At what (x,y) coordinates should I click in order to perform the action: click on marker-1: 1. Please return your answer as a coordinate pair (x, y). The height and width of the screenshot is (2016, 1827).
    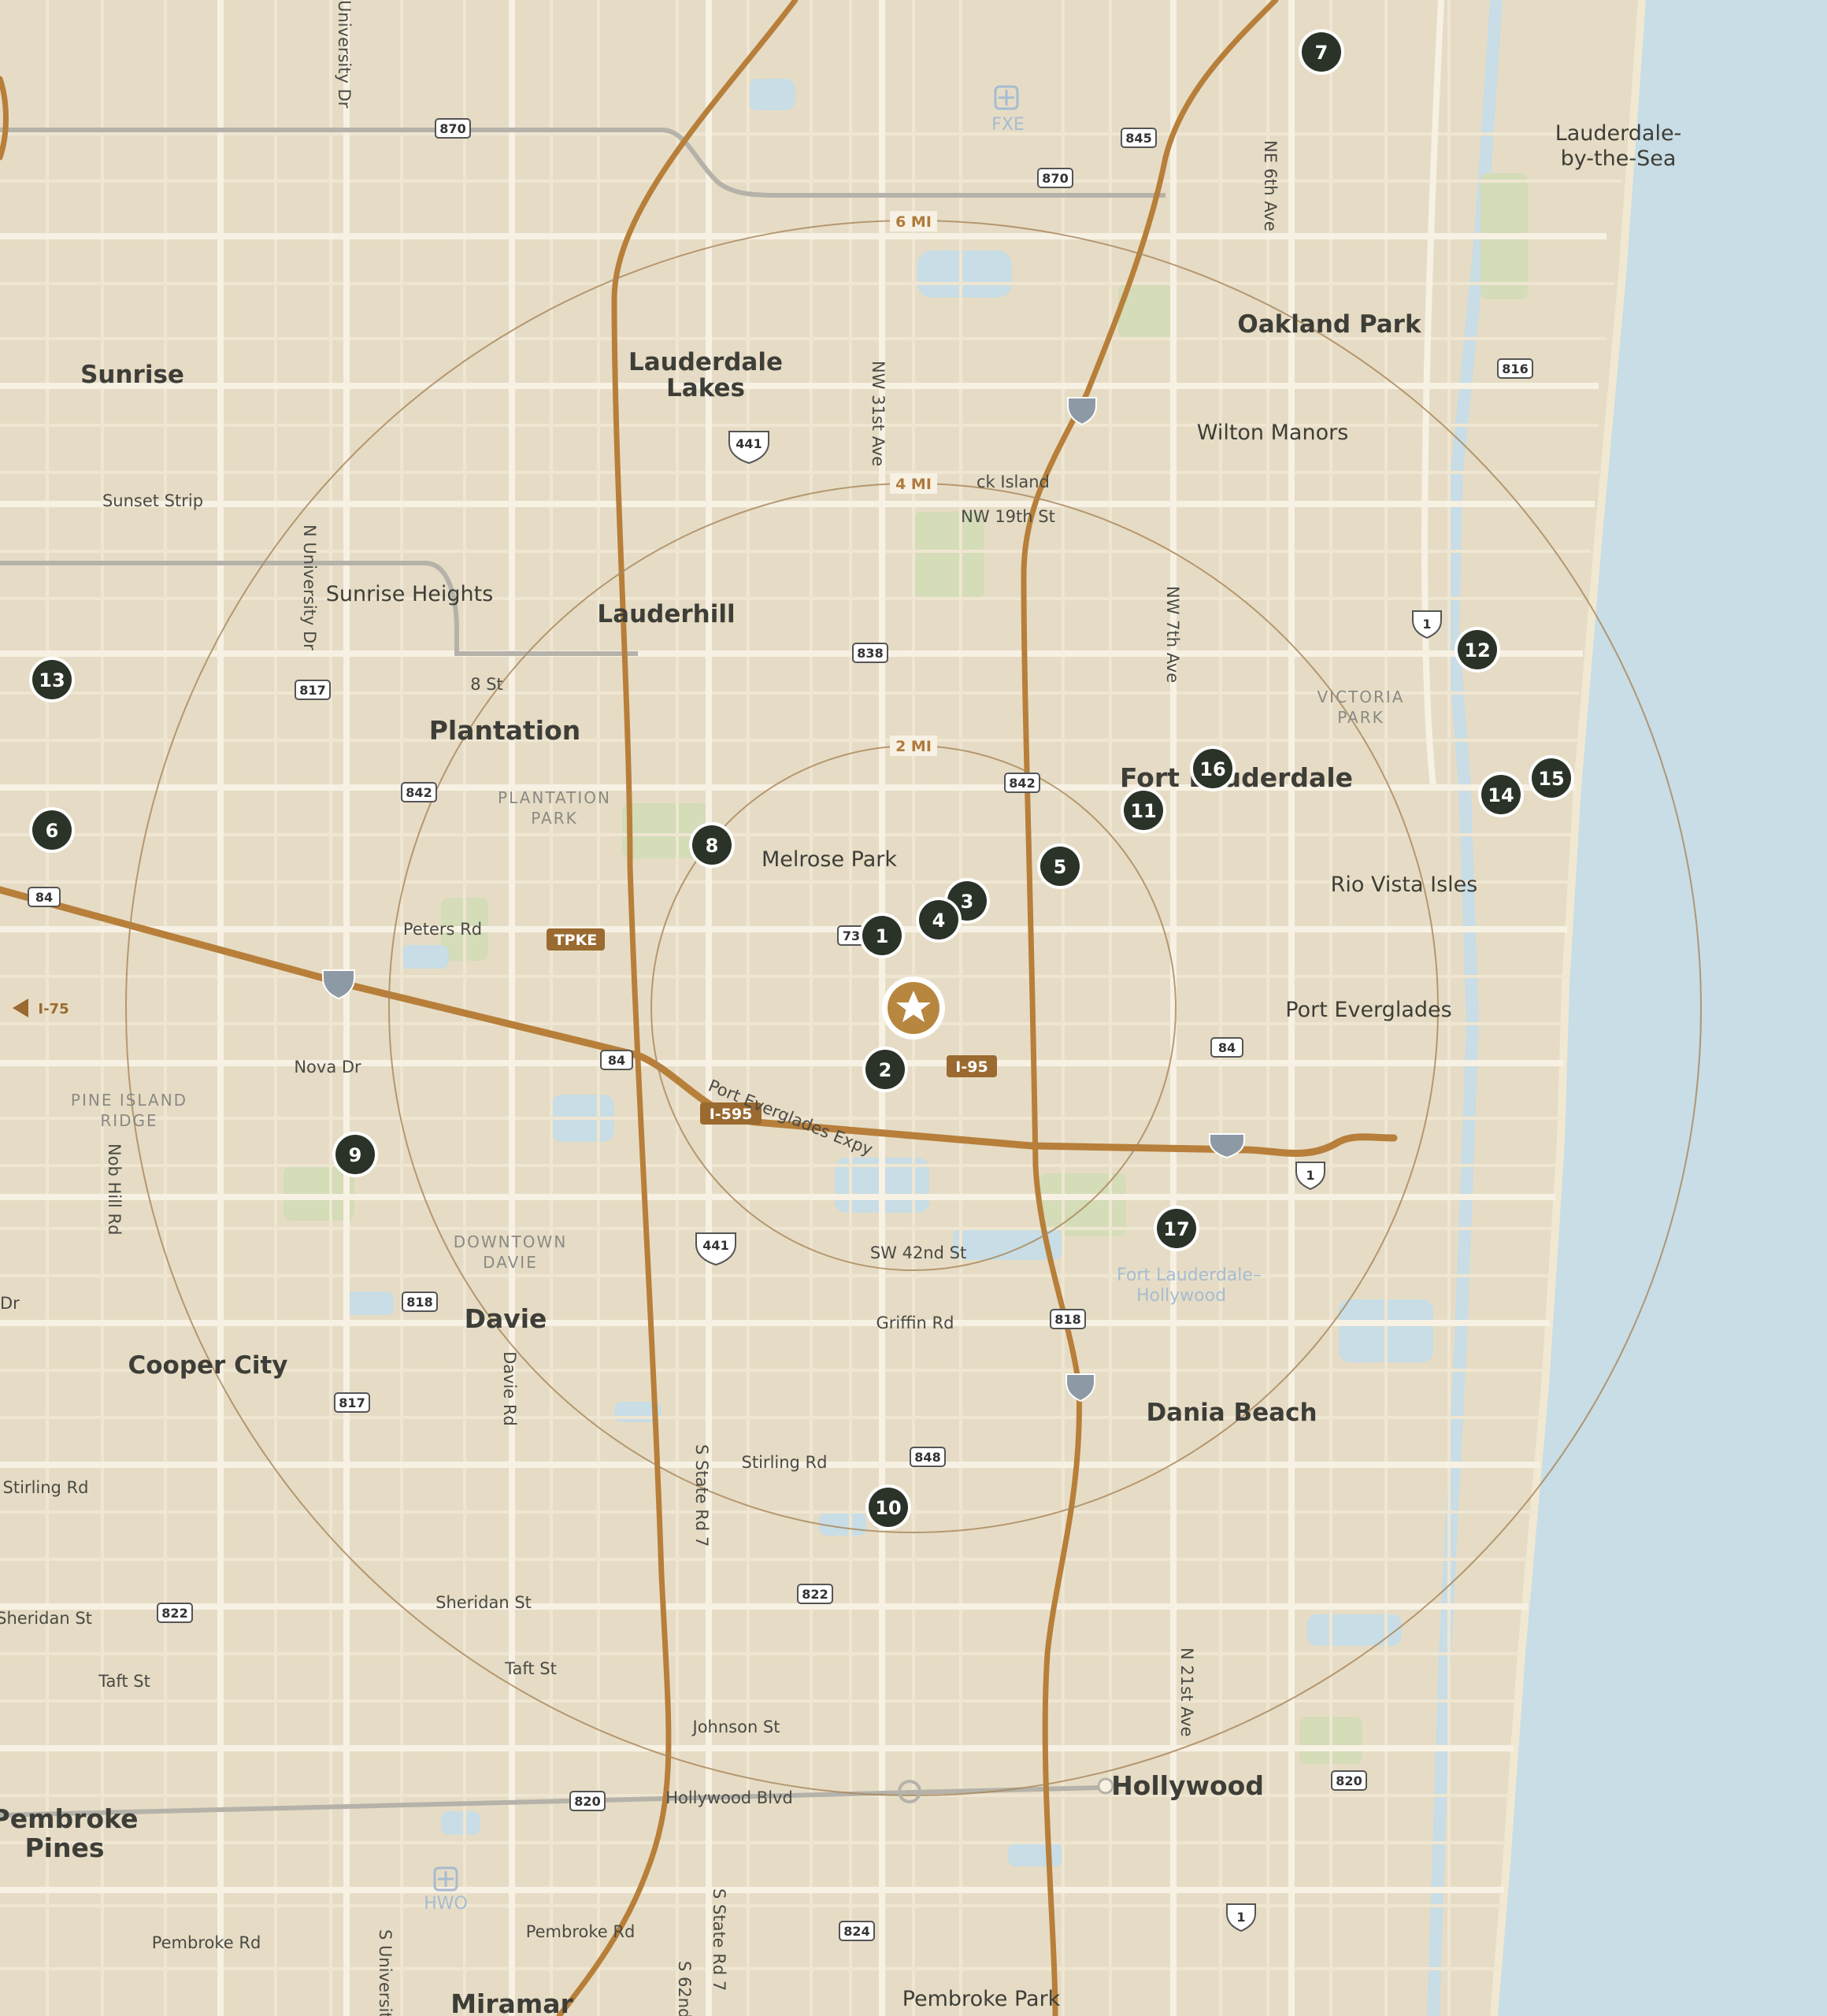
    Looking at the image, I should click on (882, 935).